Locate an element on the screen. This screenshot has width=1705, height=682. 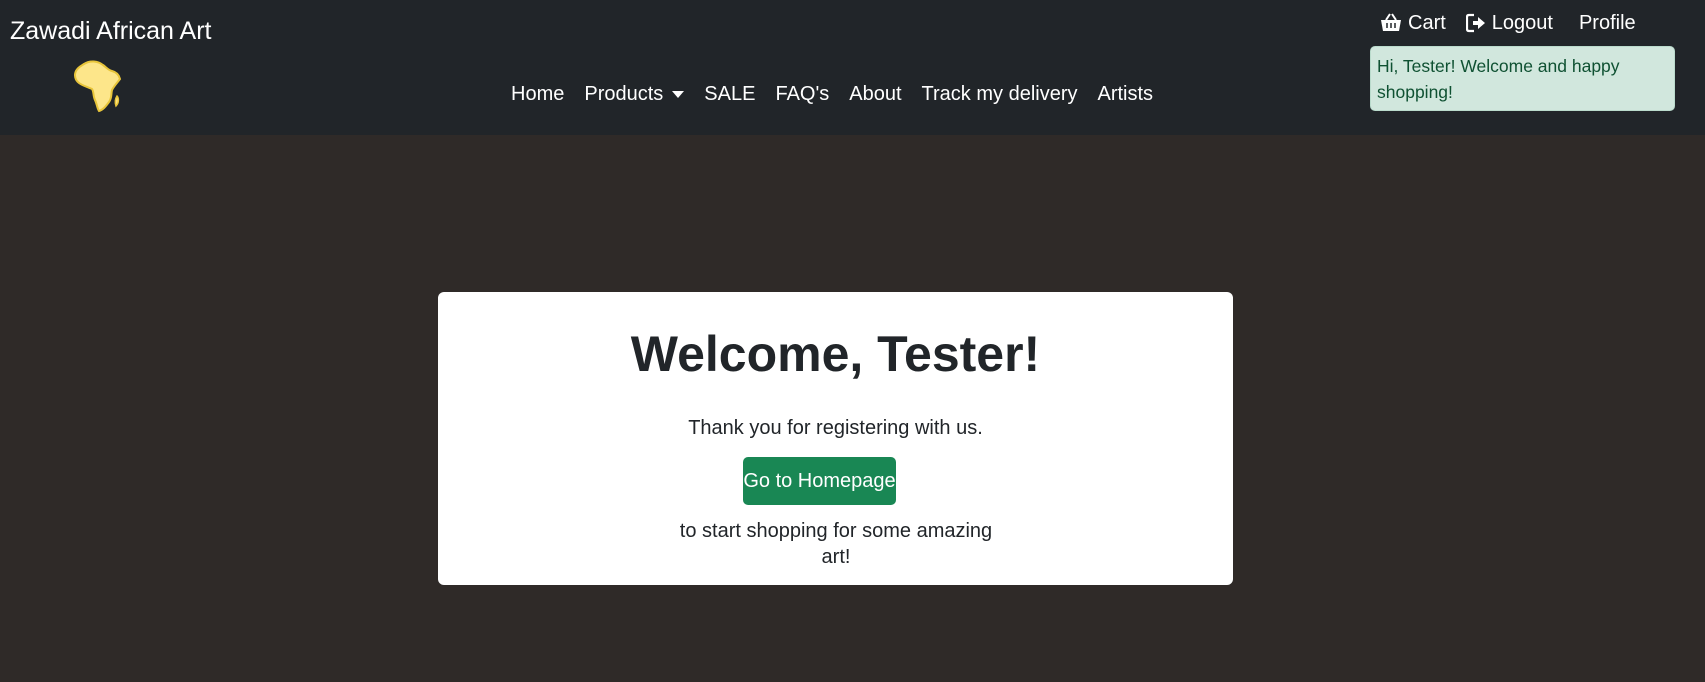
nav-artists: Artists is located at coordinates (1126, 94).